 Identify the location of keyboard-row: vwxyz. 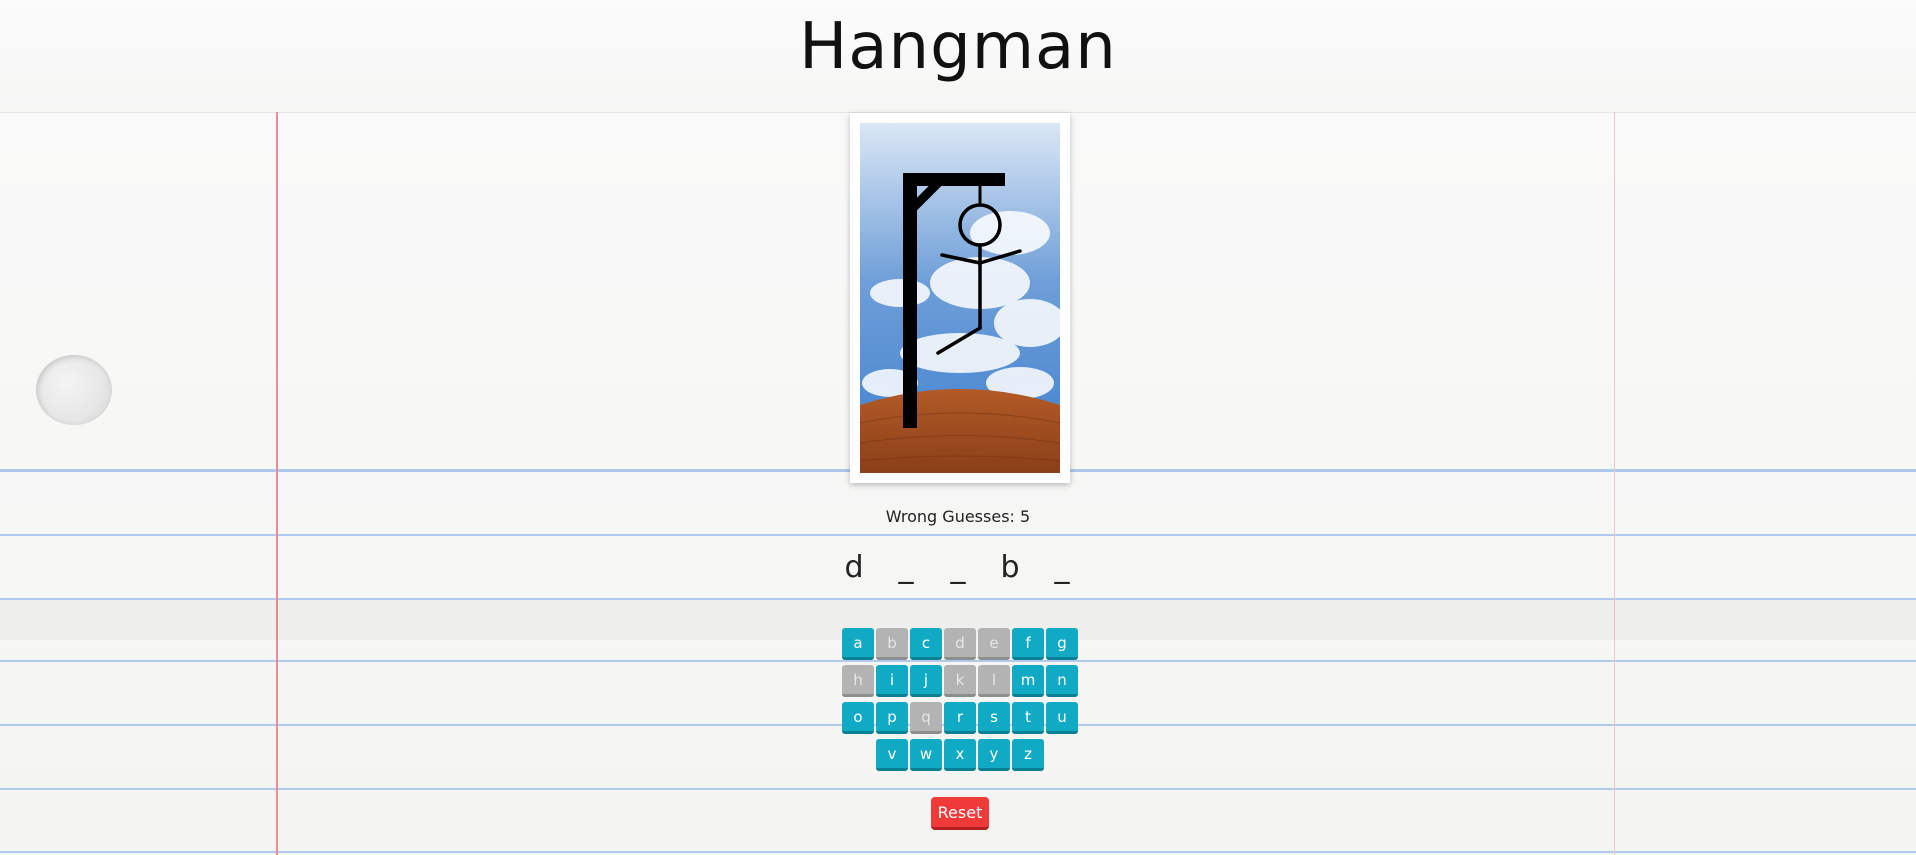
(962, 755).